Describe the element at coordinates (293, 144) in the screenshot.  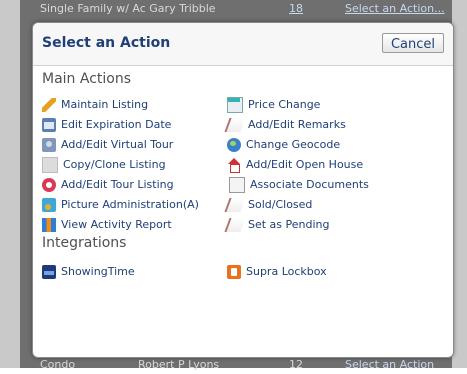
I see `action-label: Change Geocode` at that location.